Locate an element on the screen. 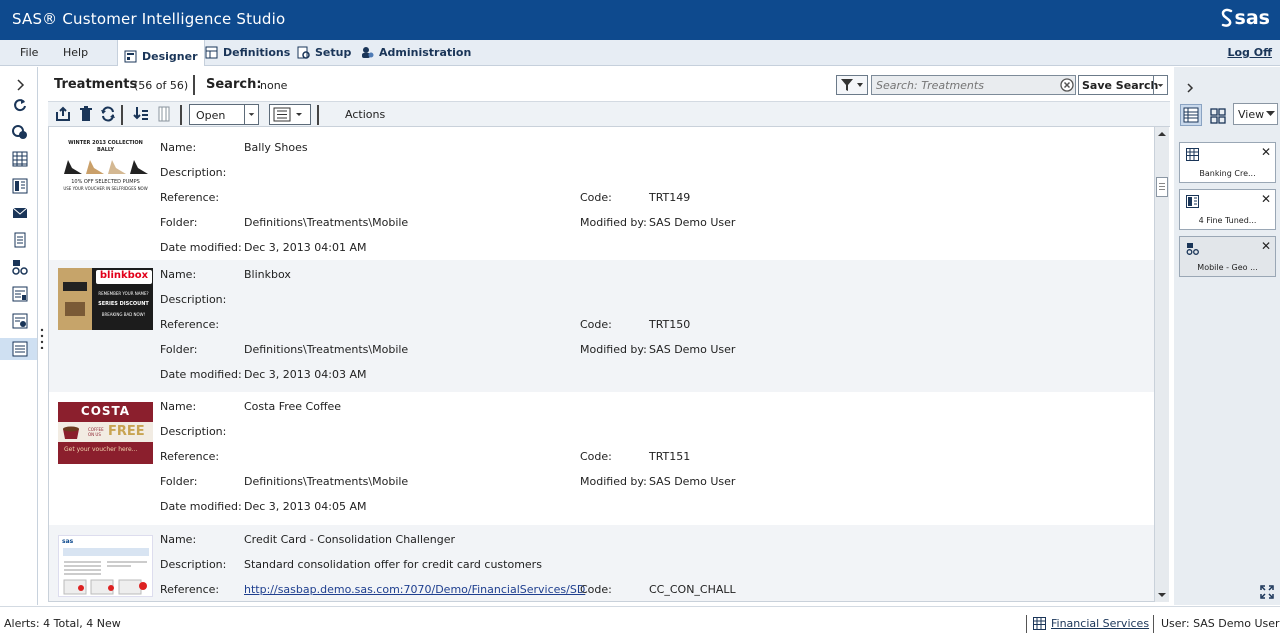  sort-icon is located at coordinates (141, 114).